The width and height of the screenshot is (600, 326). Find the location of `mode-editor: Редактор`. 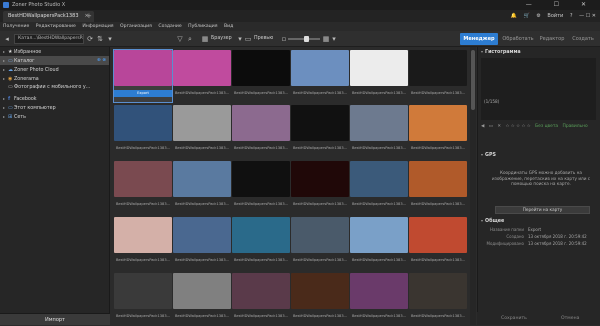

mode-editor: Редактор is located at coordinates (552, 39).